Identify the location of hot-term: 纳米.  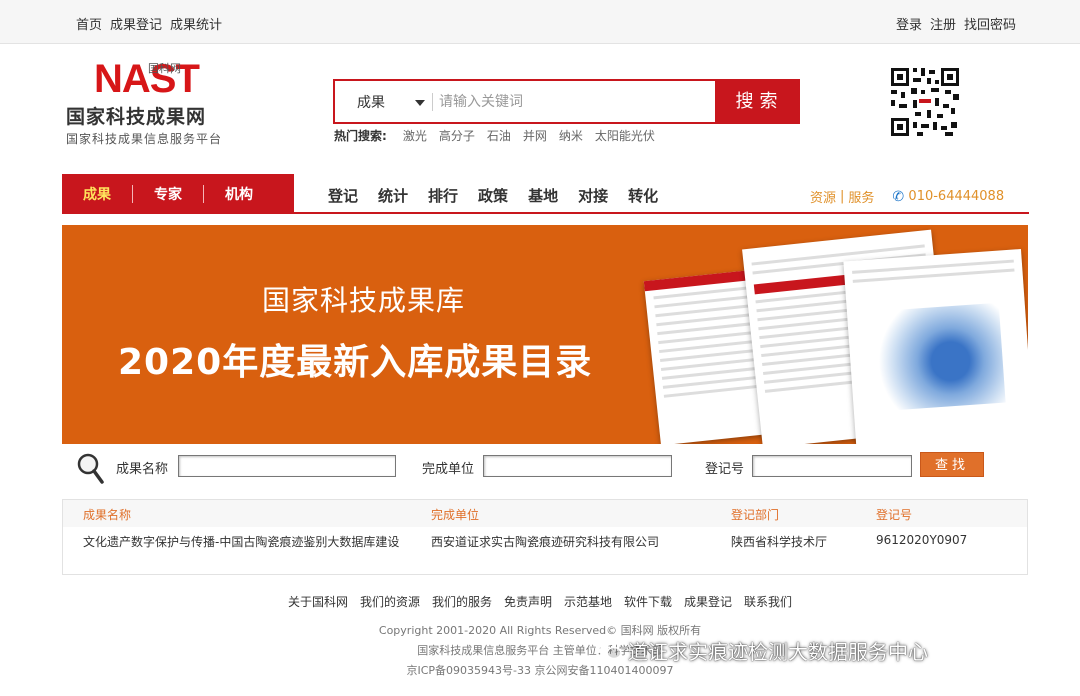
(571, 135).